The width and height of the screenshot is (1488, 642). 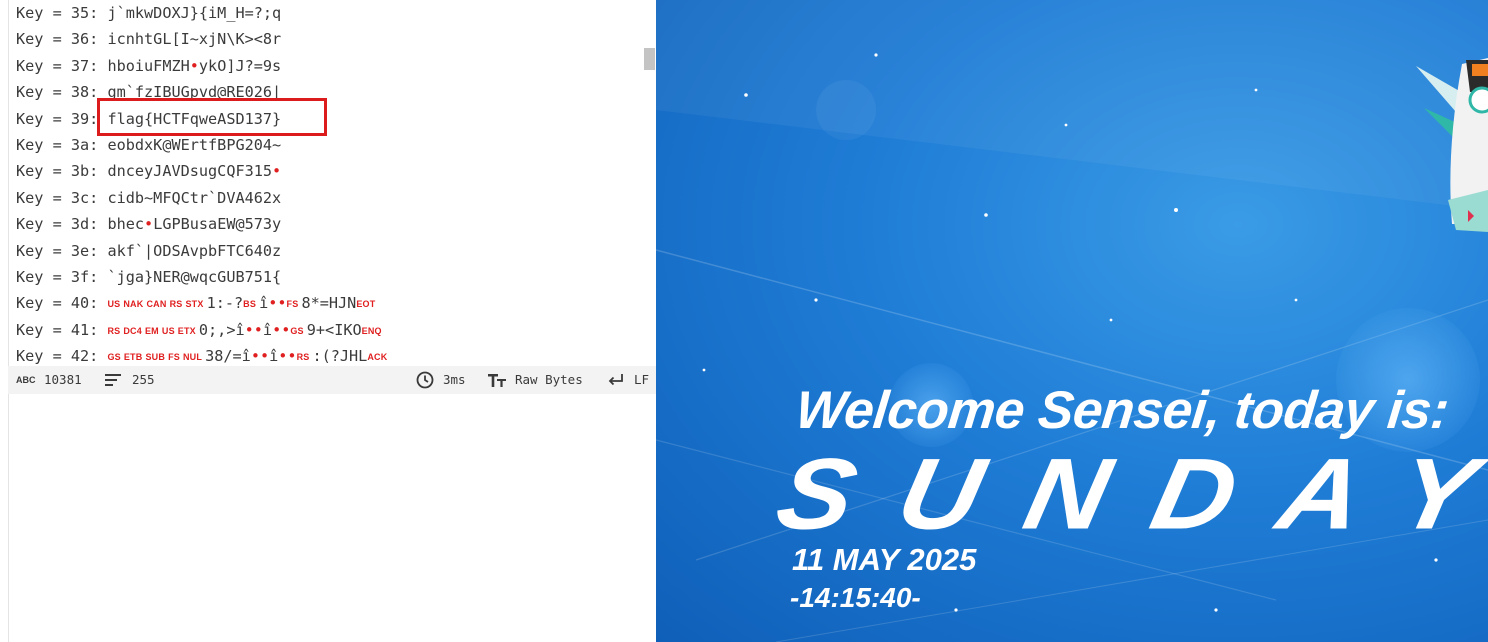 What do you see at coordinates (190, 171) in the screenshot?
I see `decoded-text: dnceyJAVDsugCQF315` at bounding box center [190, 171].